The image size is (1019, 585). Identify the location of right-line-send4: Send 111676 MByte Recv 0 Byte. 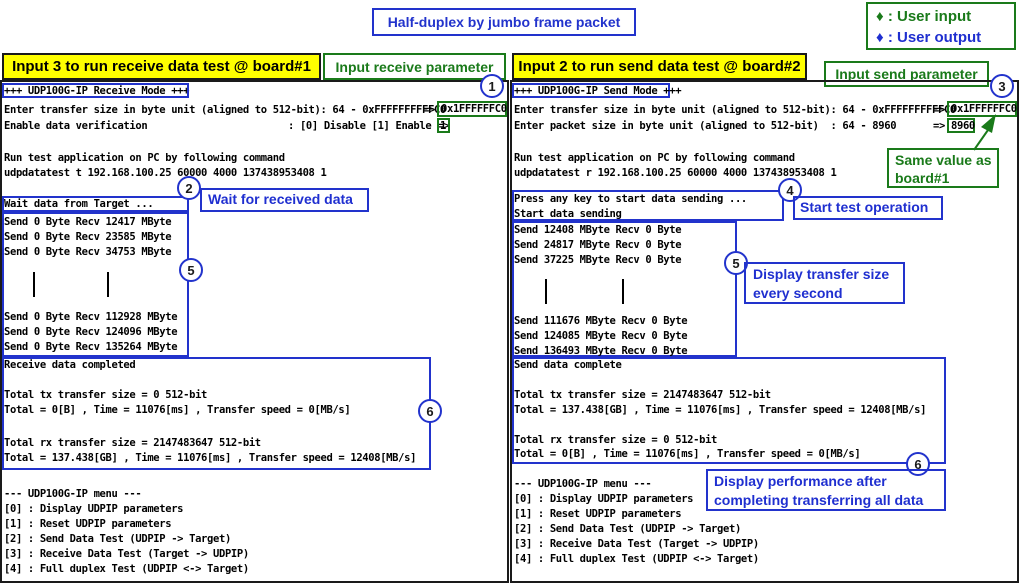
(601, 321).